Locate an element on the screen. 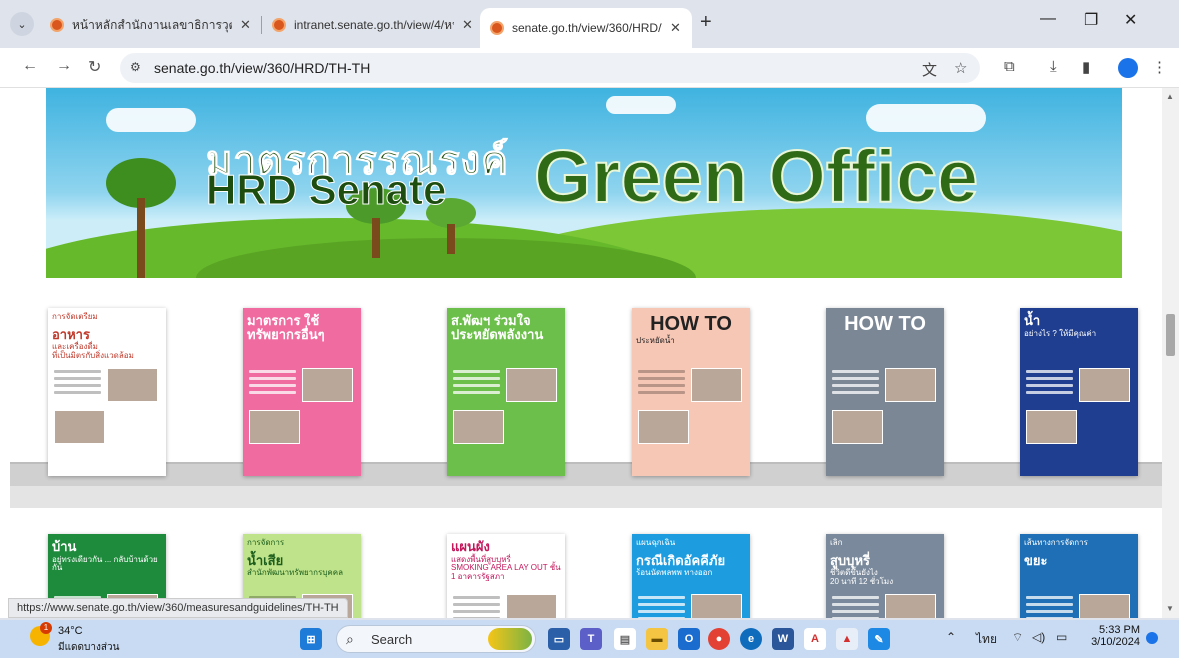 This screenshot has width=1179, height=658. search-label: Search is located at coordinates (392, 639).